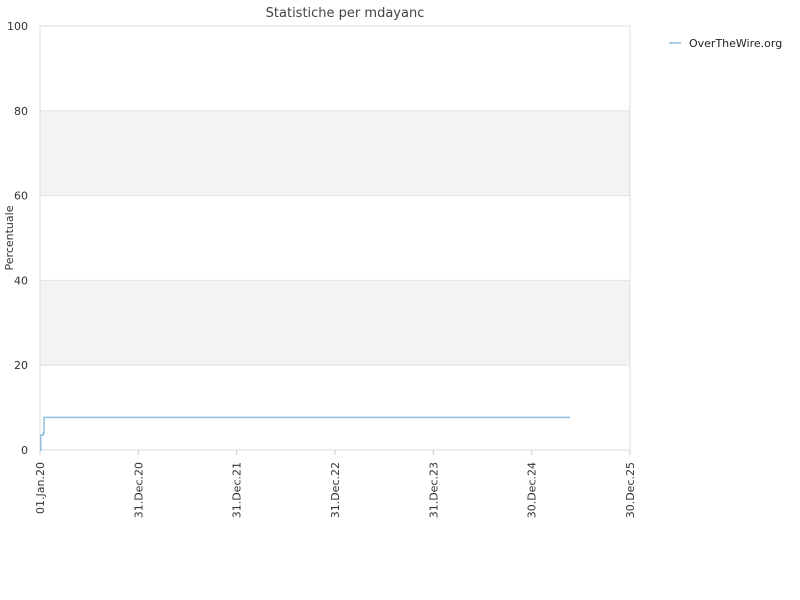 Image resolution: width=800 pixels, height=600 pixels. I want to click on x-tick-label: 31.Dec.22, so click(335, 490).